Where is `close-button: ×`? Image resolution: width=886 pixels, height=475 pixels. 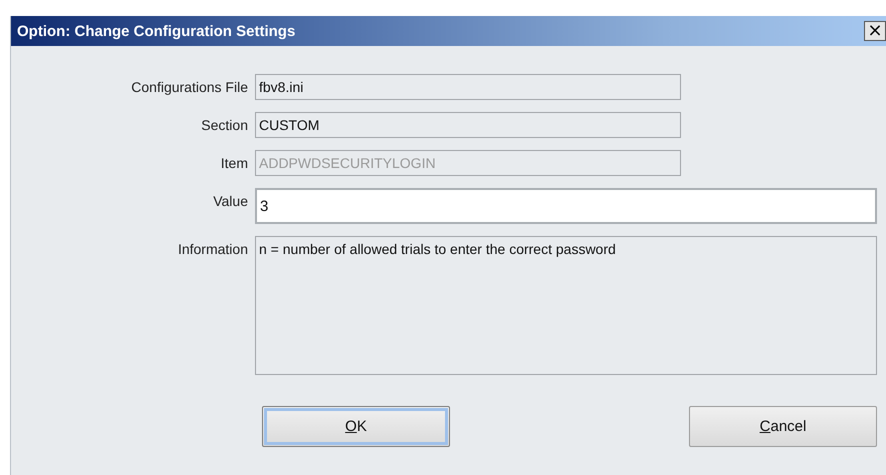
close-button: × is located at coordinates (875, 31).